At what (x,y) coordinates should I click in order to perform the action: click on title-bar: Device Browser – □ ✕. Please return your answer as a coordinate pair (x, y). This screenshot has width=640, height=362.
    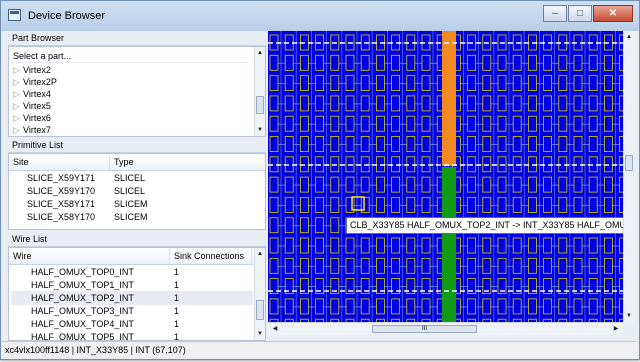
    Looking at the image, I should click on (320, 16).